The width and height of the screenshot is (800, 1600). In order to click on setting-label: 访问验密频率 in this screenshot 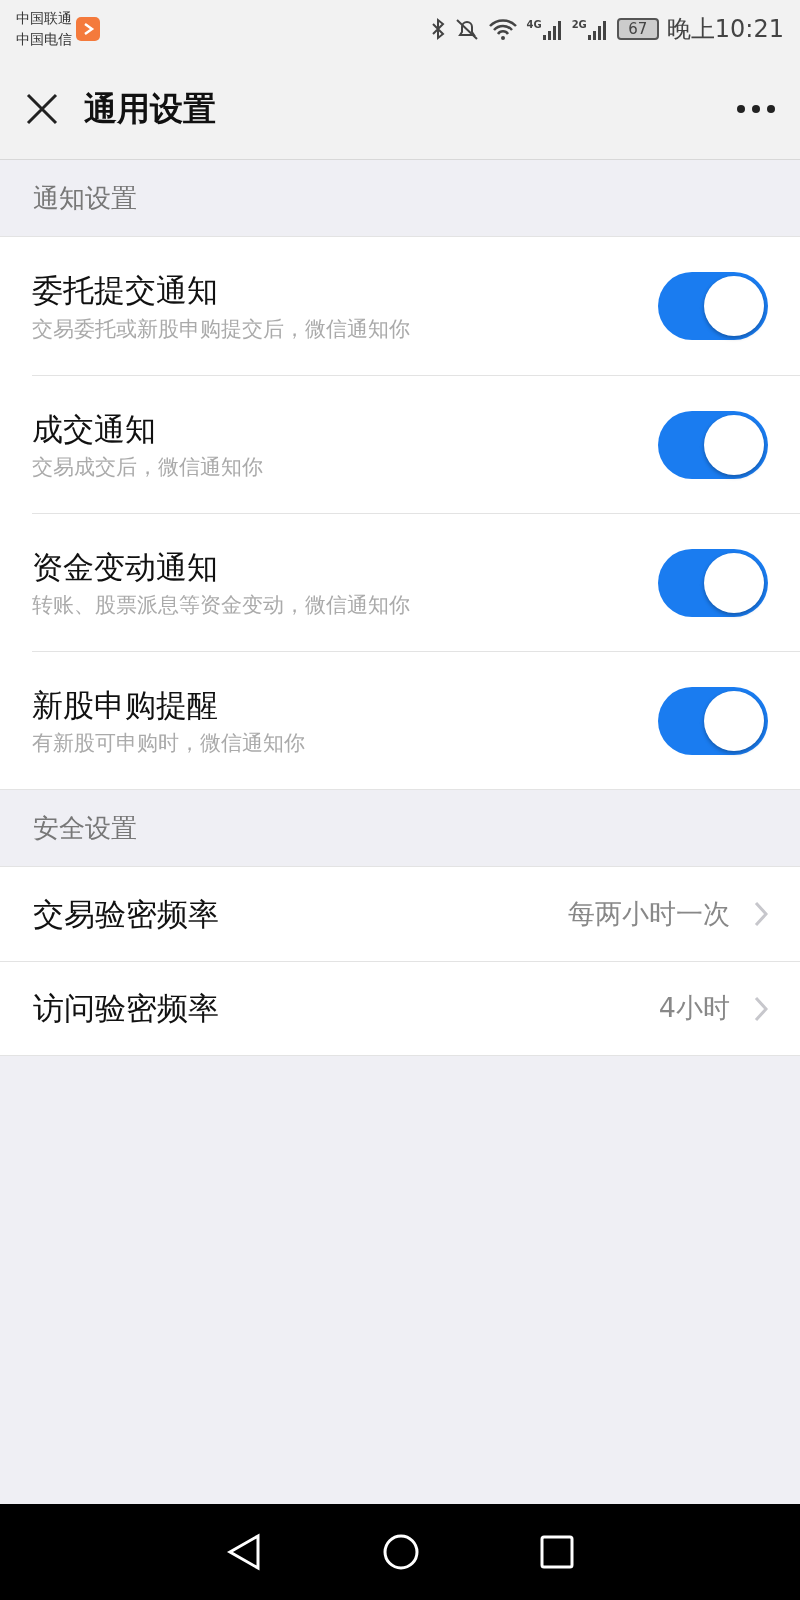, I will do `click(126, 1009)`.